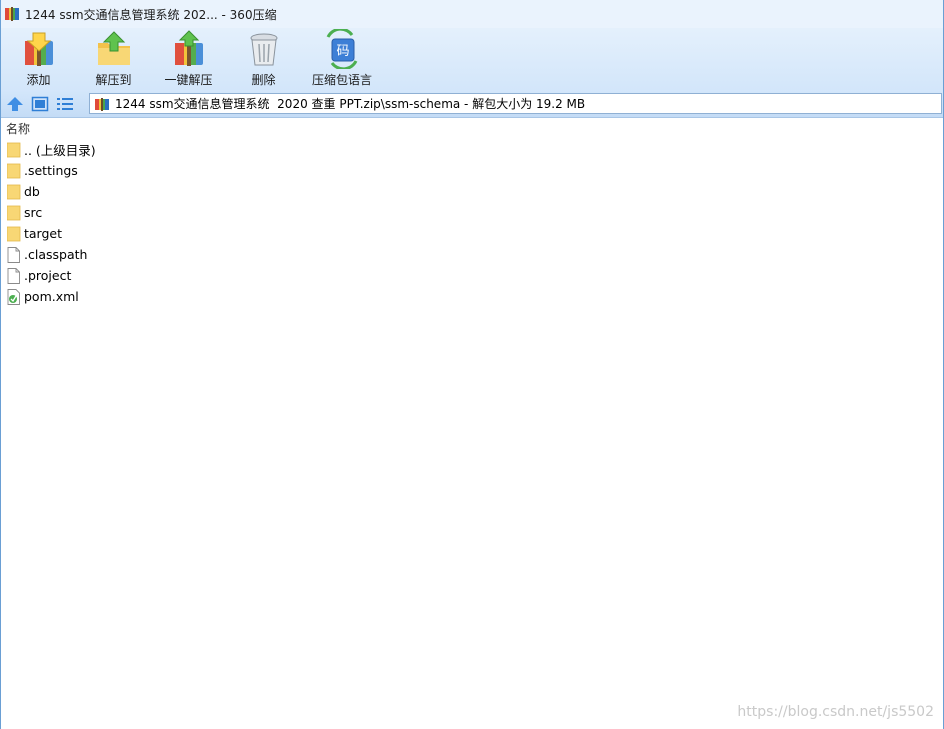 This screenshot has height=729, width=944. I want to click on list-item-parent-dir: .. (上级目录), so click(472, 149).